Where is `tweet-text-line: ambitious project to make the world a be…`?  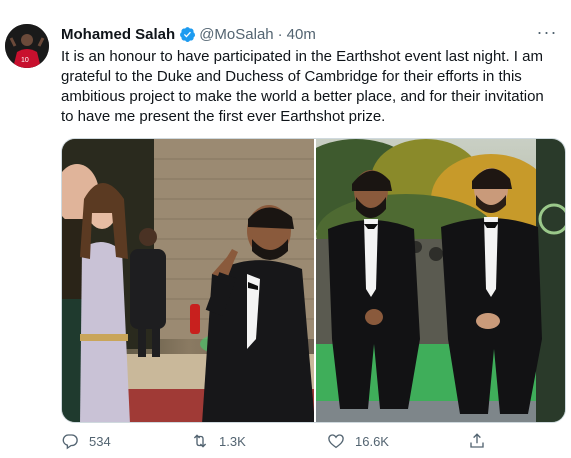
tweet-text-line: ambitious project to make the world a be… is located at coordinates (302, 96).